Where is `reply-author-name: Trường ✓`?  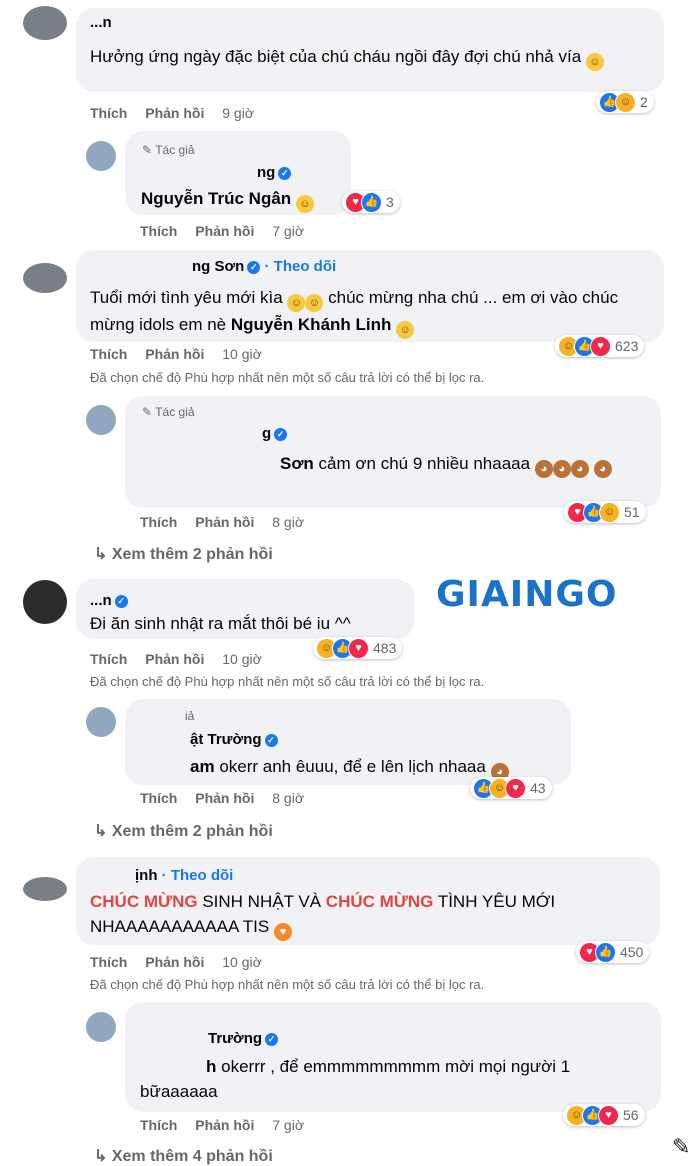 reply-author-name: Trường ✓ is located at coordinates (243, 1038).